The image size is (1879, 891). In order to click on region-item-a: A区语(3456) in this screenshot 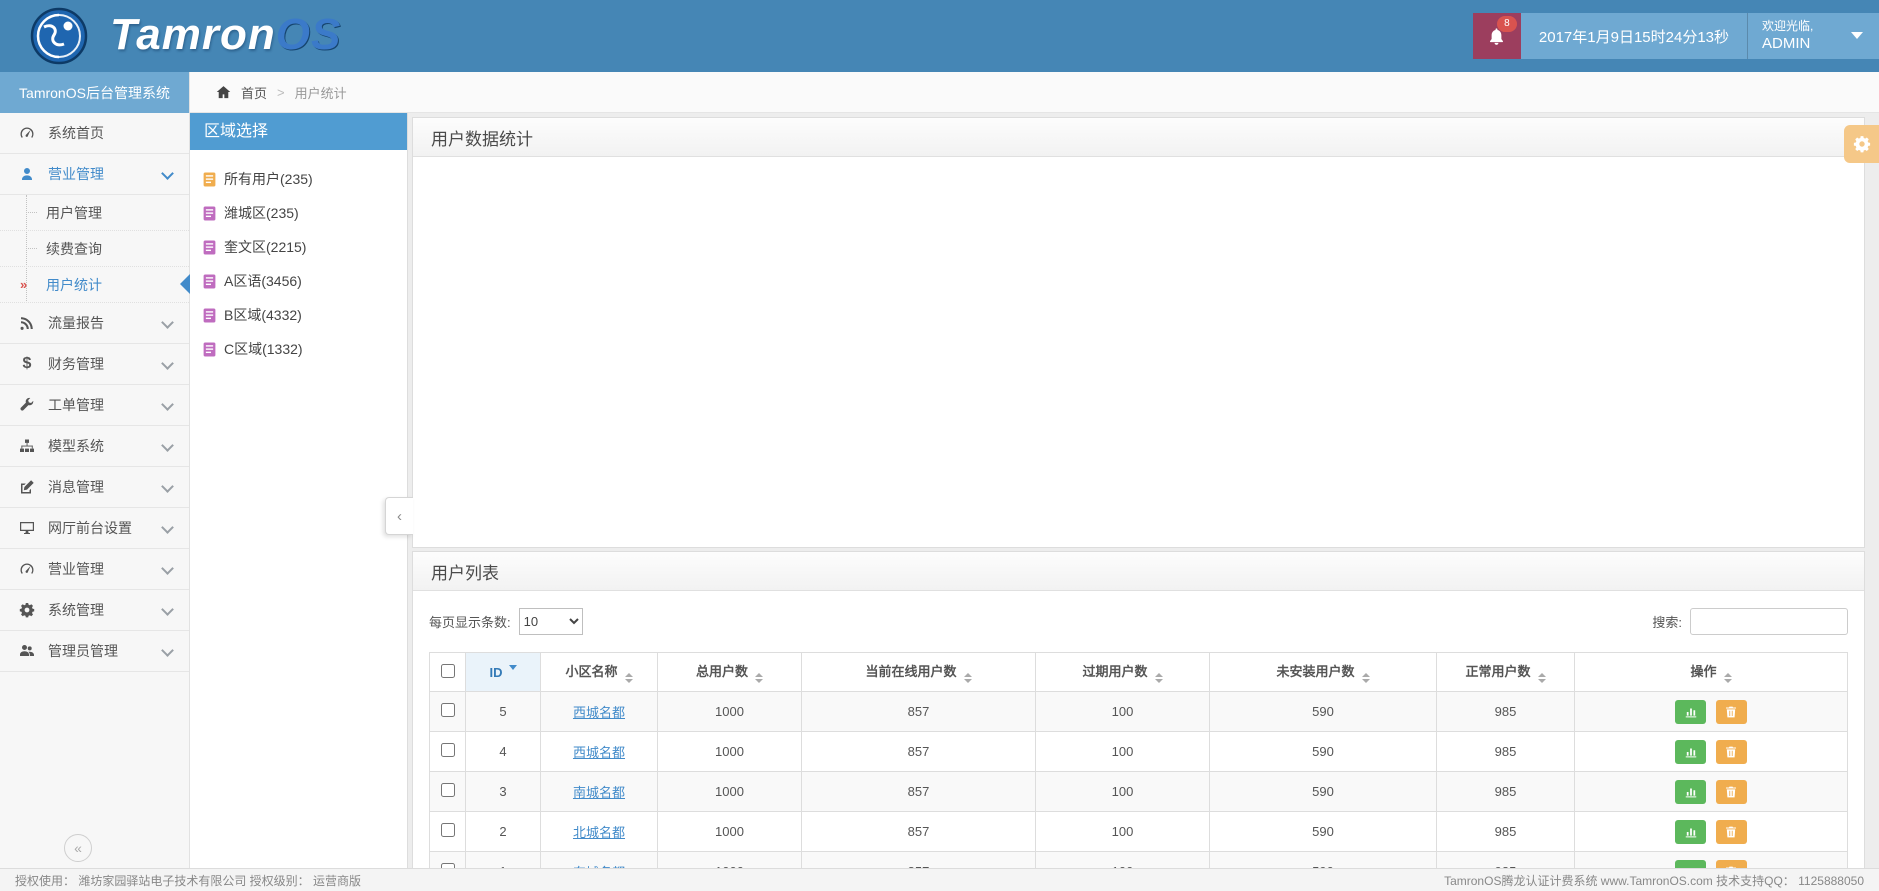, I will do `click(298, 281)`.